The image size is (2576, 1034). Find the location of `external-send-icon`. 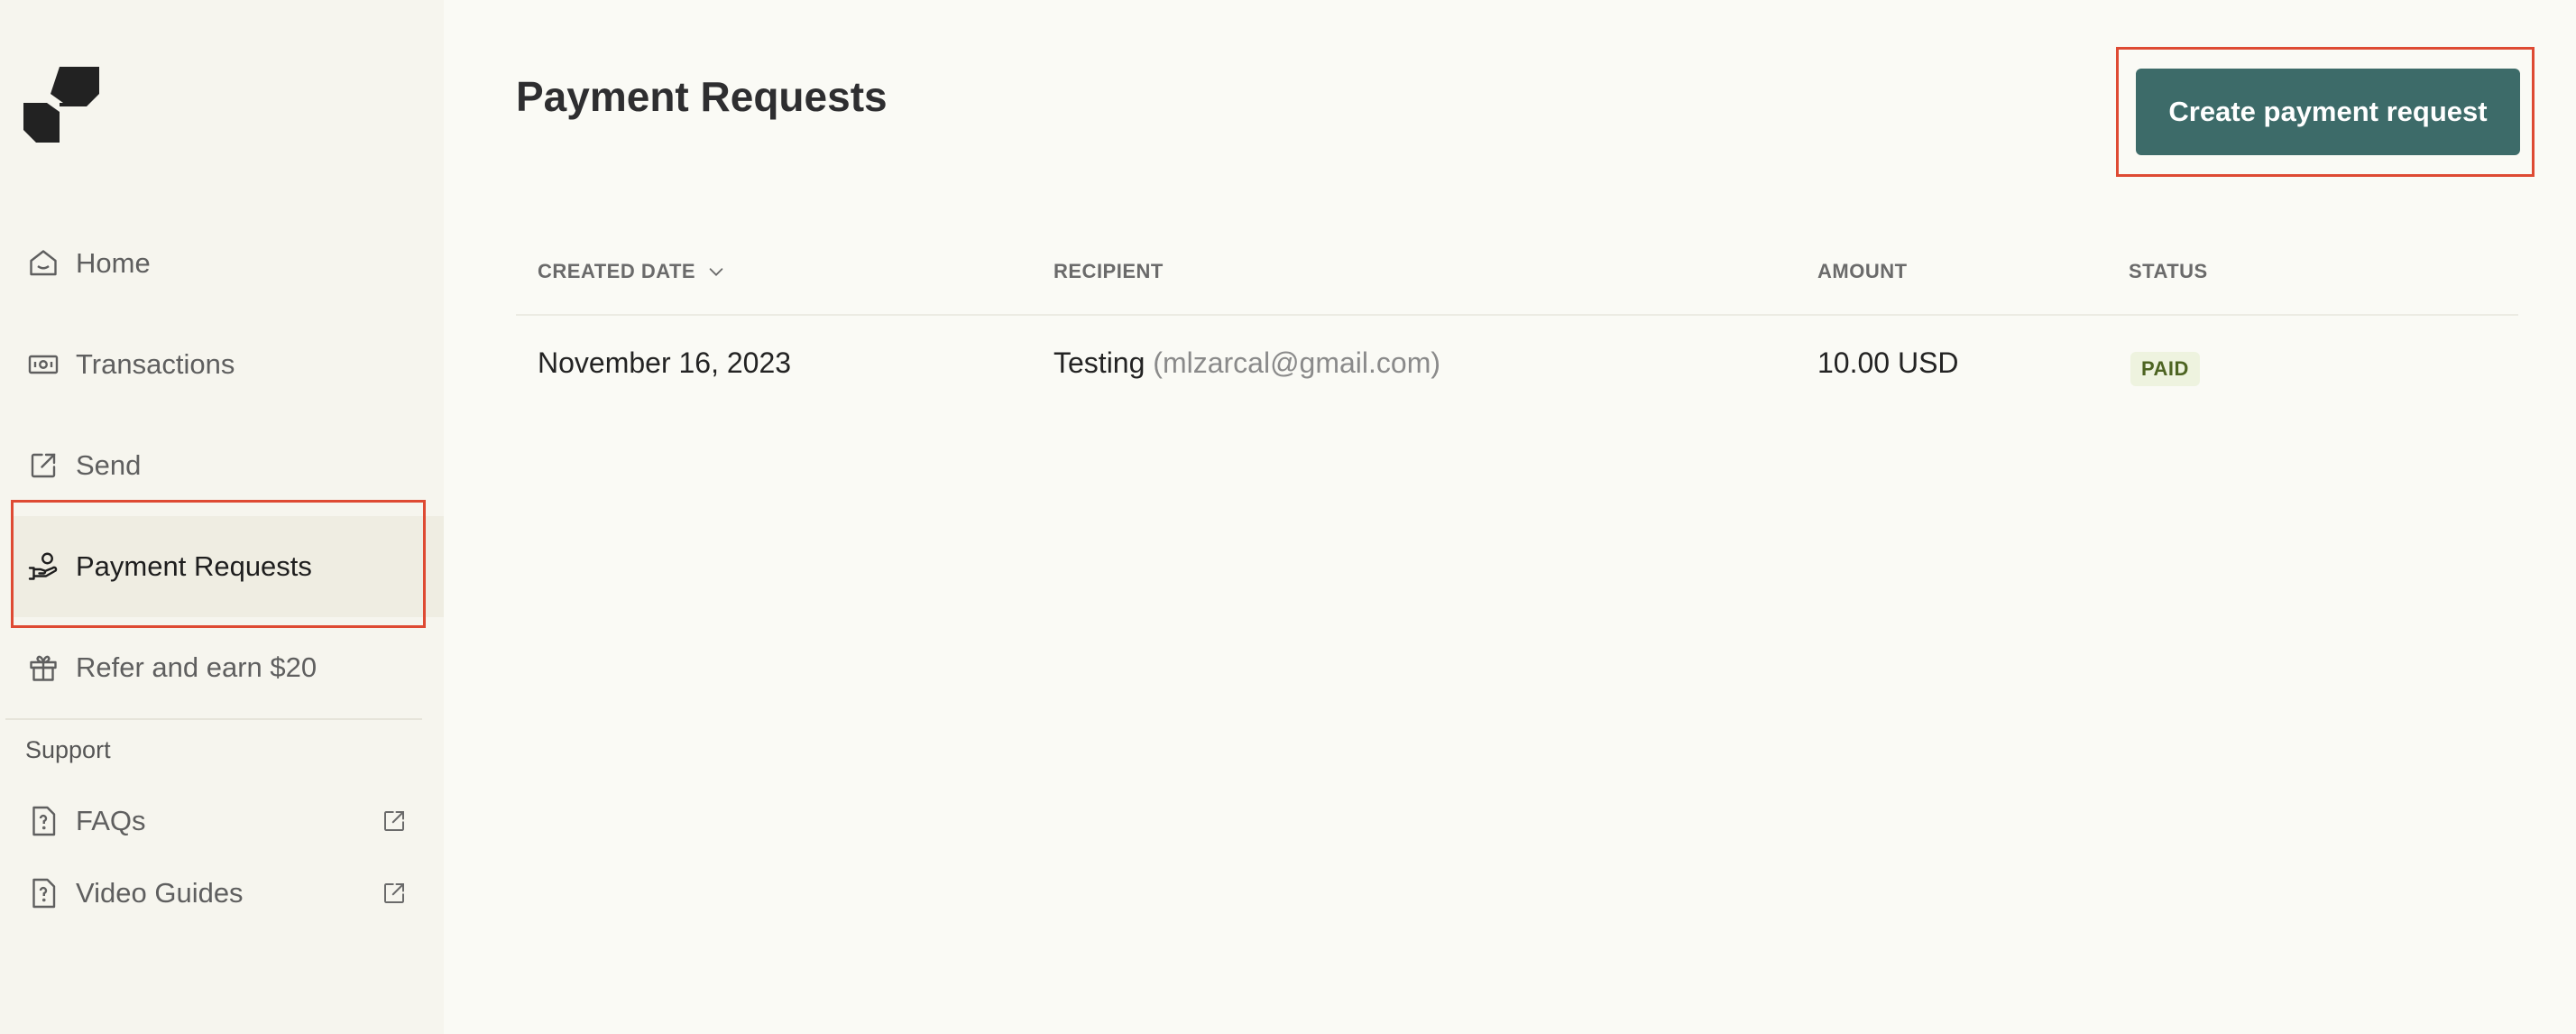

external-send-icon is located at coordinates (43, 466).